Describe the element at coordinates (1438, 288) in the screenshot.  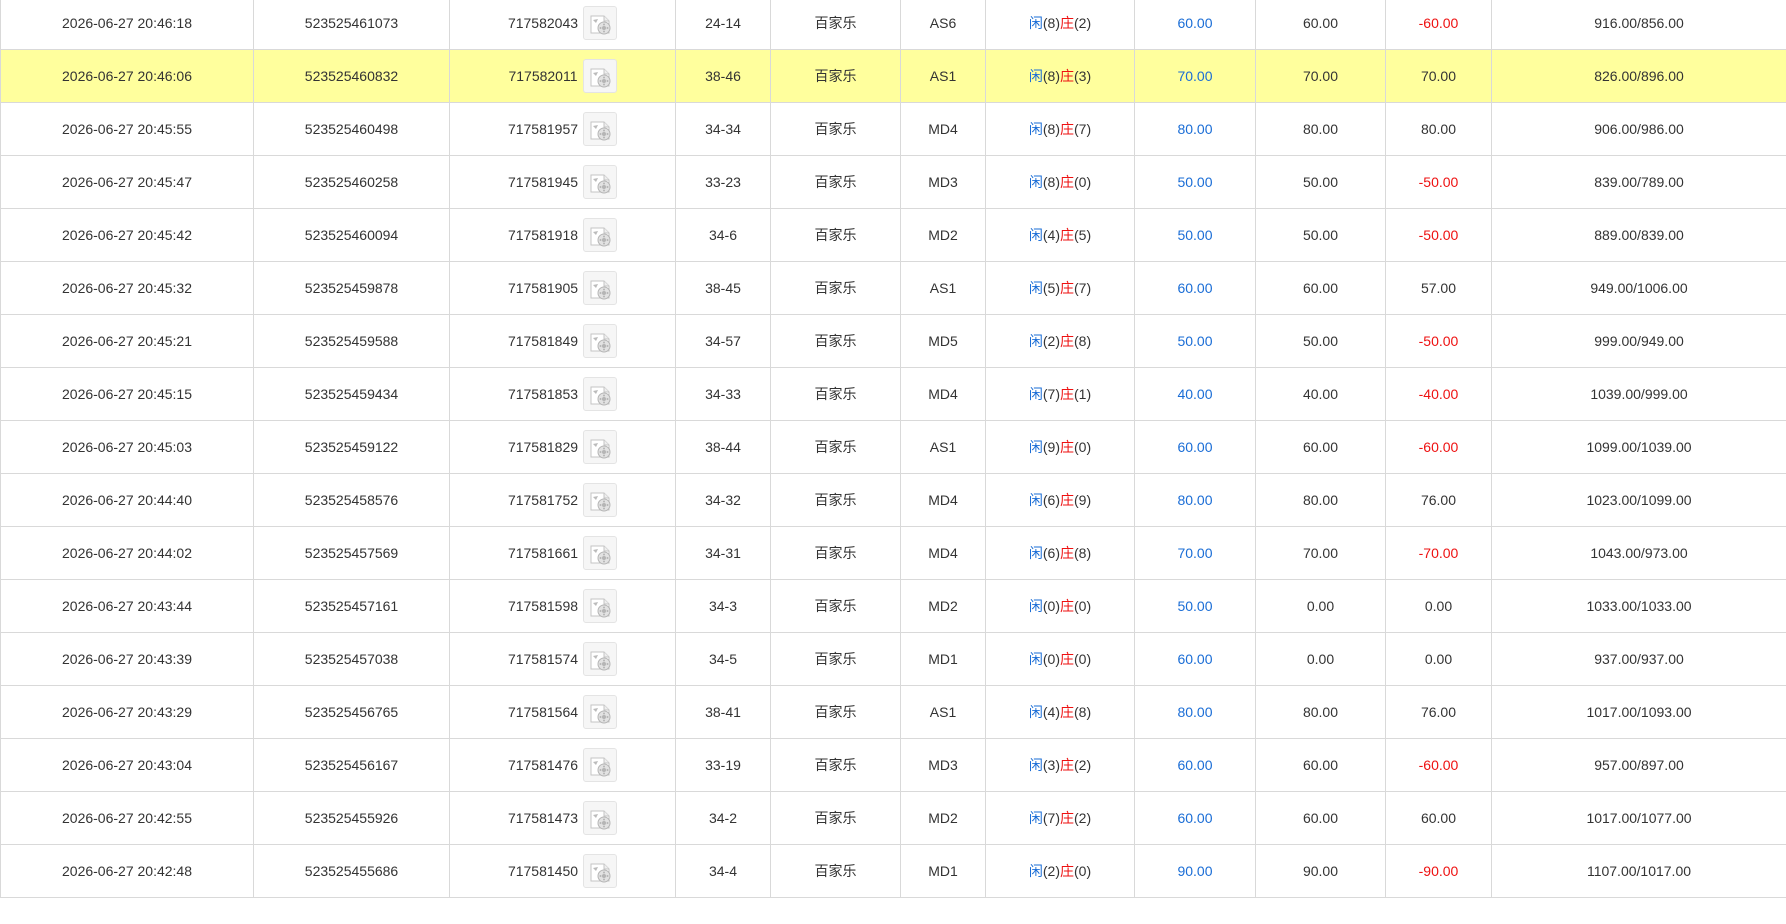
I see `win-loss-cell: 57.00` at that location.